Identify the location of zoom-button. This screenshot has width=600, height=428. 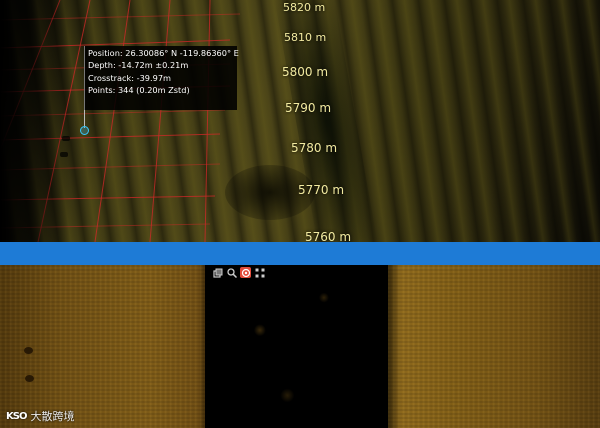
(231, 272).